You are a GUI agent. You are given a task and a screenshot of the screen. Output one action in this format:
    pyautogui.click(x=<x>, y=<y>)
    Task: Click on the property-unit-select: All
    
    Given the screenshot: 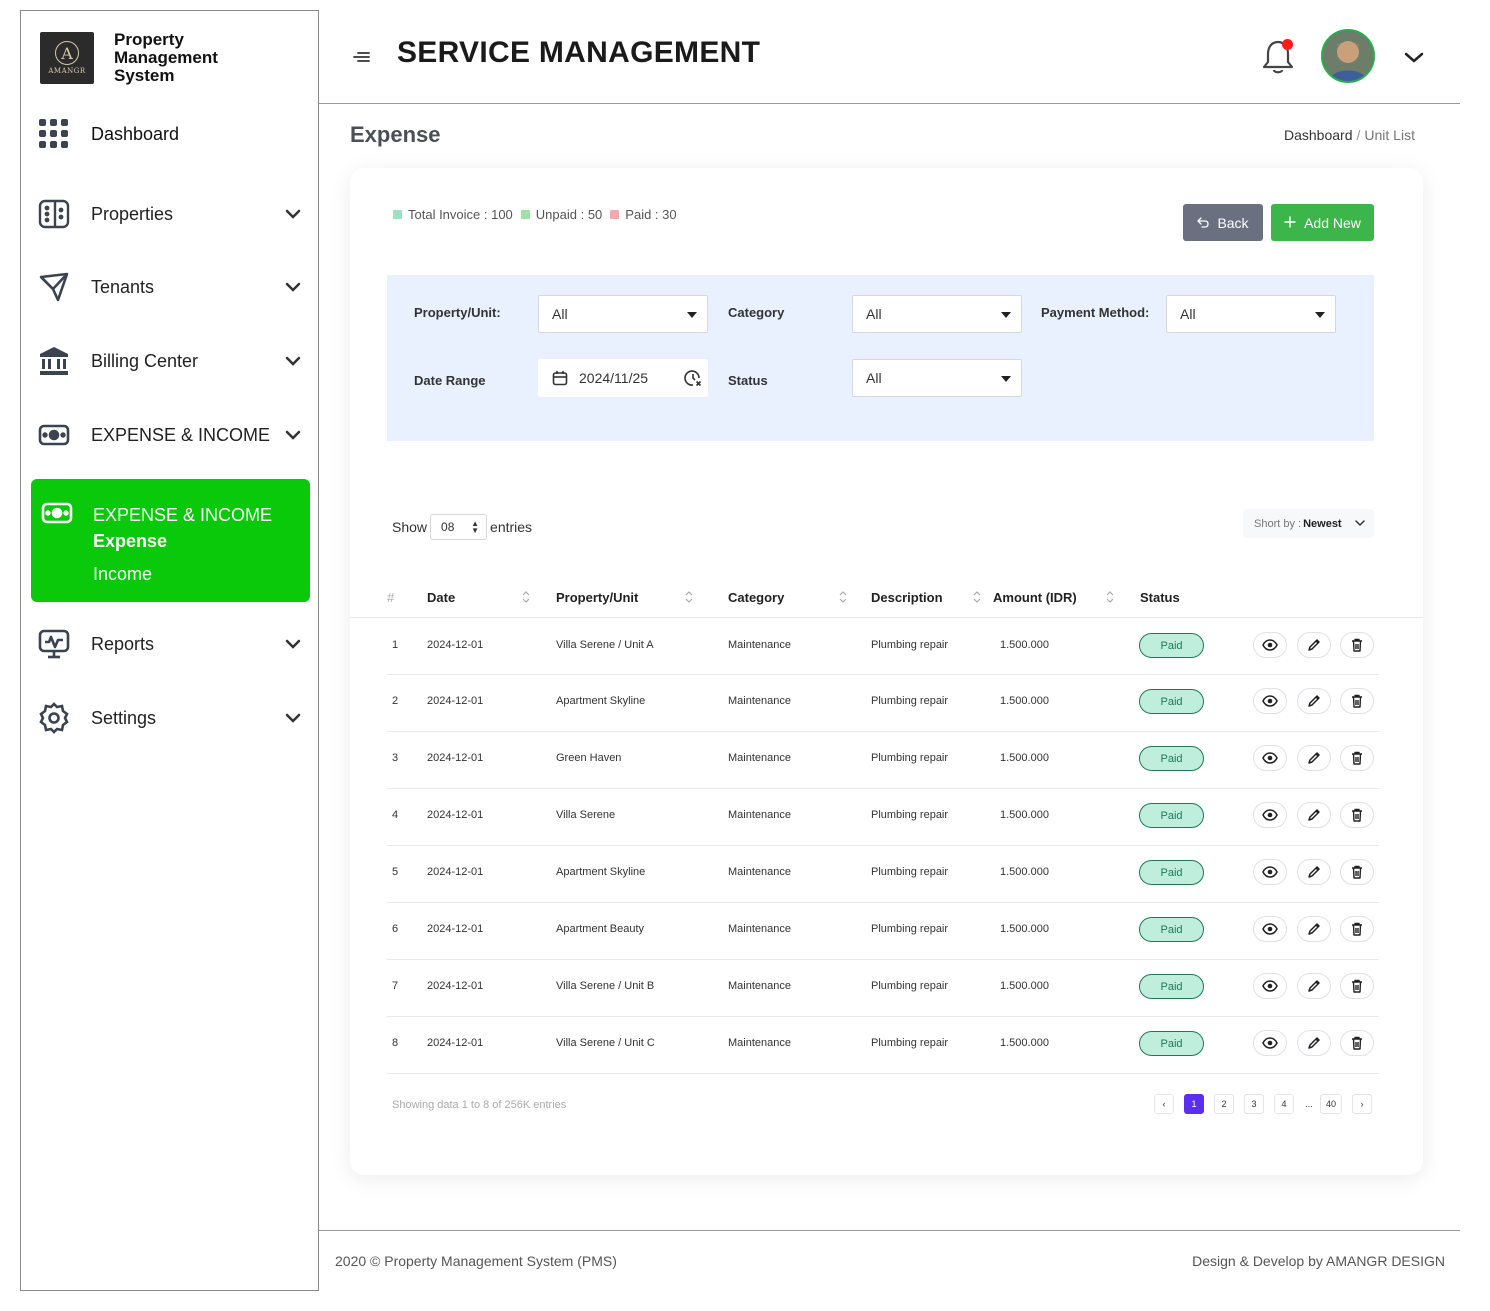 What is the action you would take?
    pyautogui.click(x=623, y=314)
    